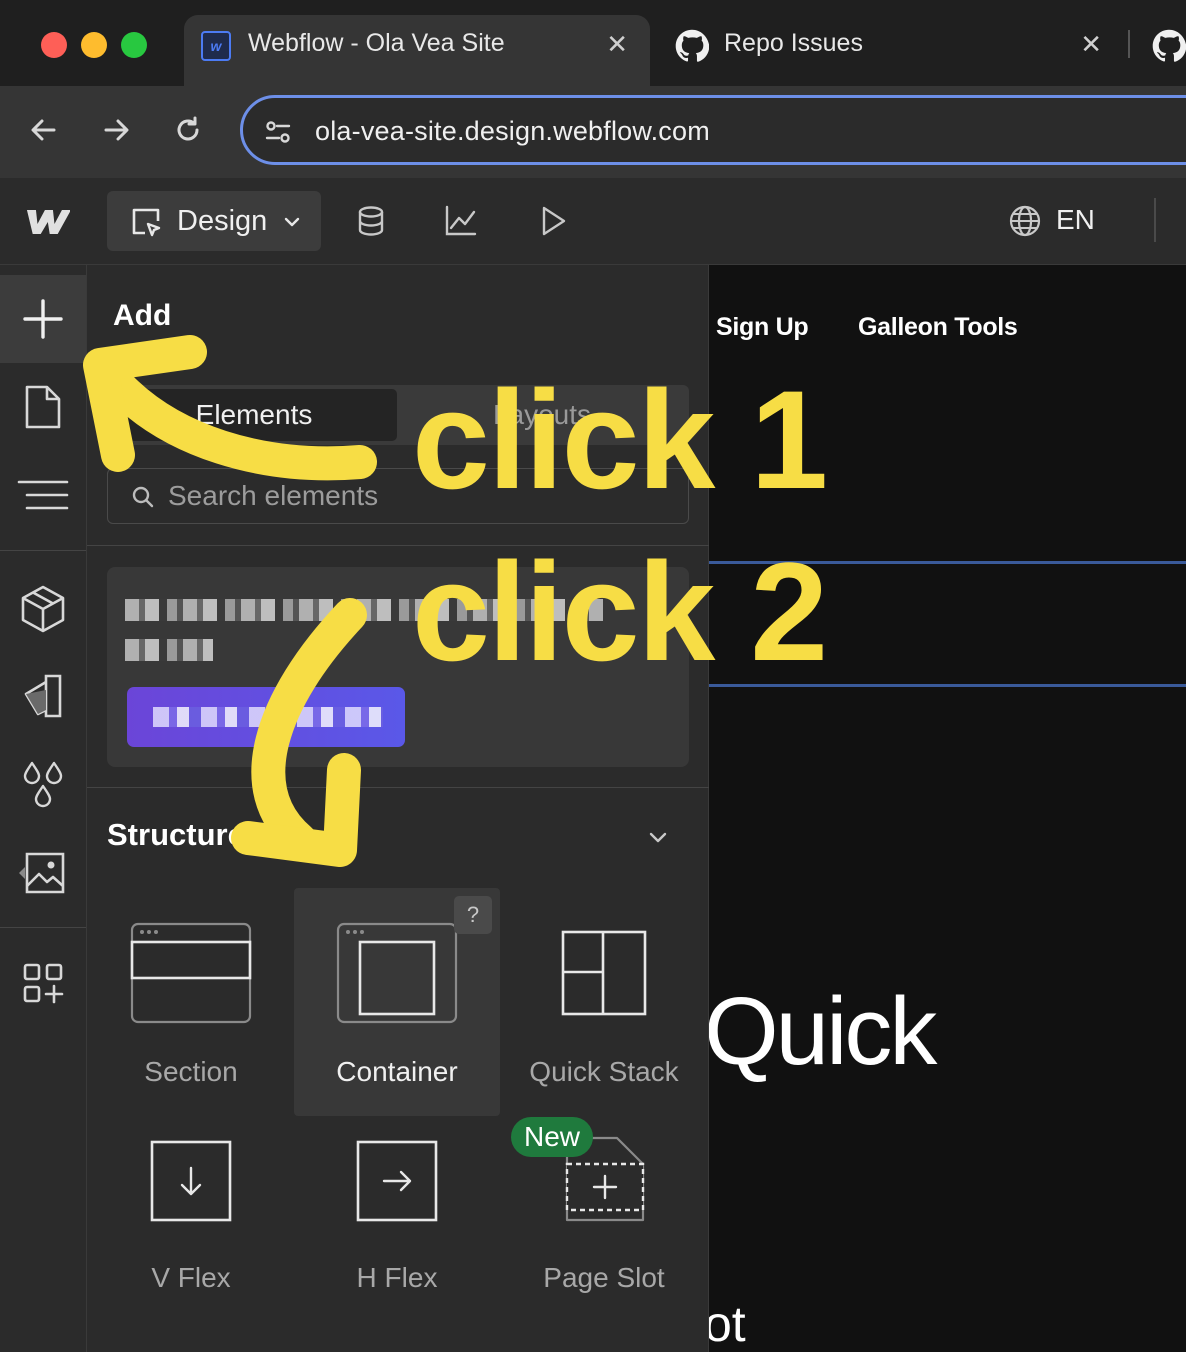 The height and width of the screenshot is (1352, 1186). I want to click on element-section: Section, so click(191, 1002).